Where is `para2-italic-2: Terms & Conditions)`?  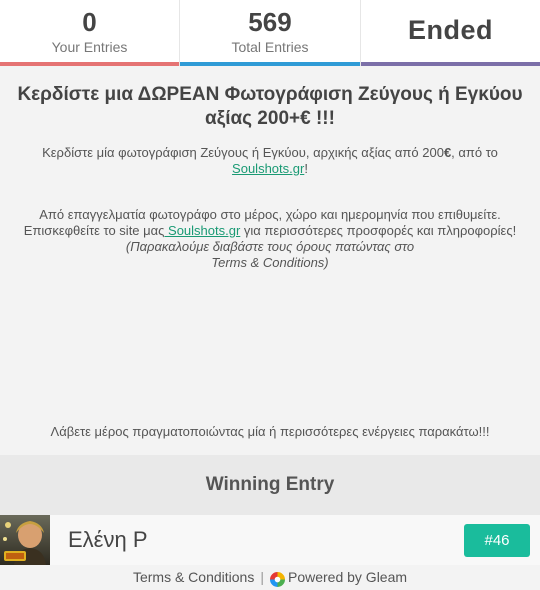 para2-italic-2: Terms & Conditions) is located at coordinates (270, 262).